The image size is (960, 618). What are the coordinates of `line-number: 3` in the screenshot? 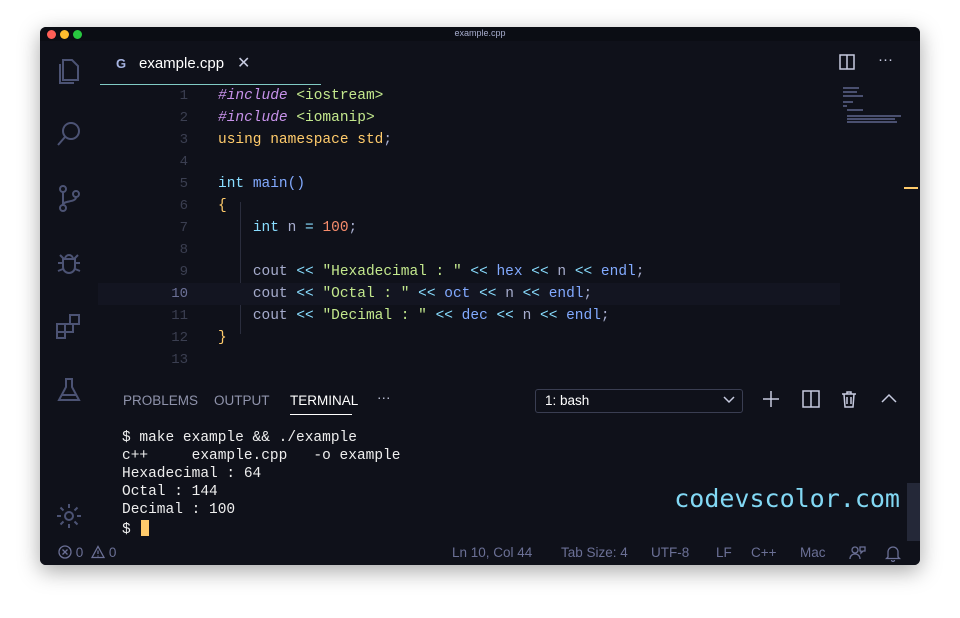 It's located at (183, 140).